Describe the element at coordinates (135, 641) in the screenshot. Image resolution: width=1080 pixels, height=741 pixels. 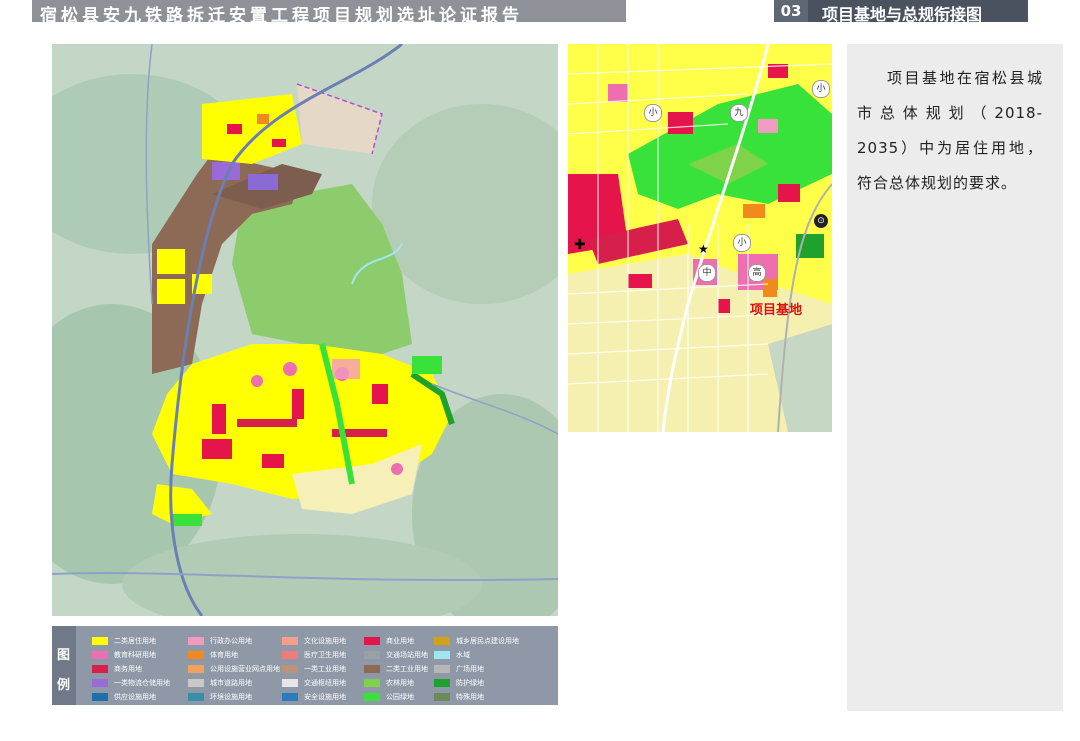
I see `legend-label: 二类居住用地` at that location.